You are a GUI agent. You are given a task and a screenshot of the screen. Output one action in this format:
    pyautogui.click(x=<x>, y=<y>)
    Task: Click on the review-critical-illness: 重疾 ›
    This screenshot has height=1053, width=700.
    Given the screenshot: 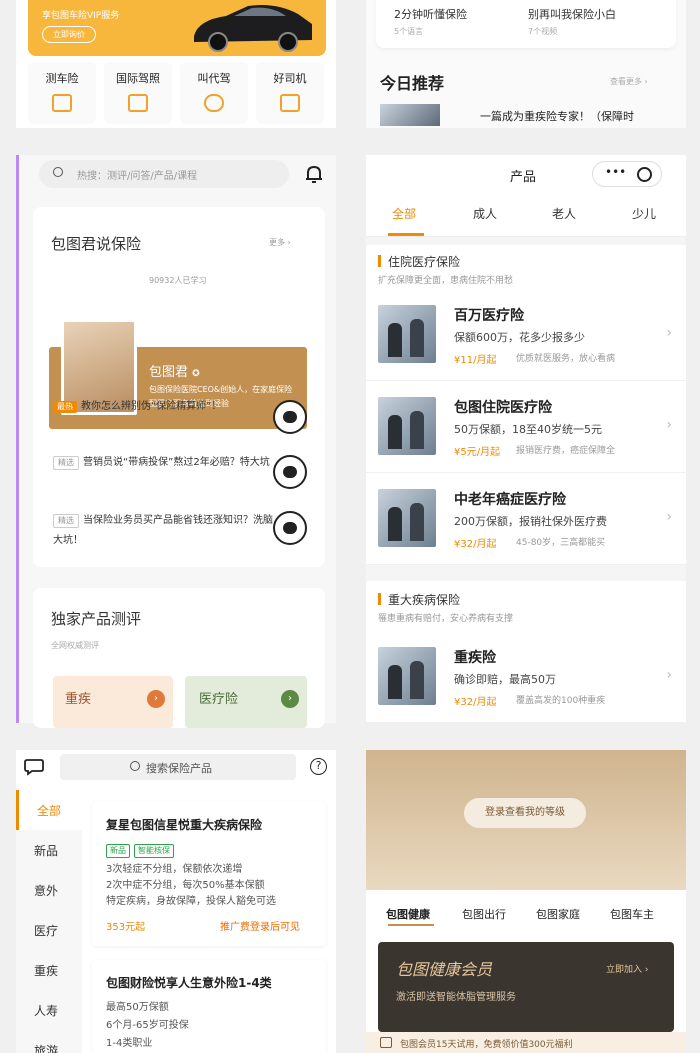 What is the action you would take?
    pyautogui.click(x=113, y=702)
    